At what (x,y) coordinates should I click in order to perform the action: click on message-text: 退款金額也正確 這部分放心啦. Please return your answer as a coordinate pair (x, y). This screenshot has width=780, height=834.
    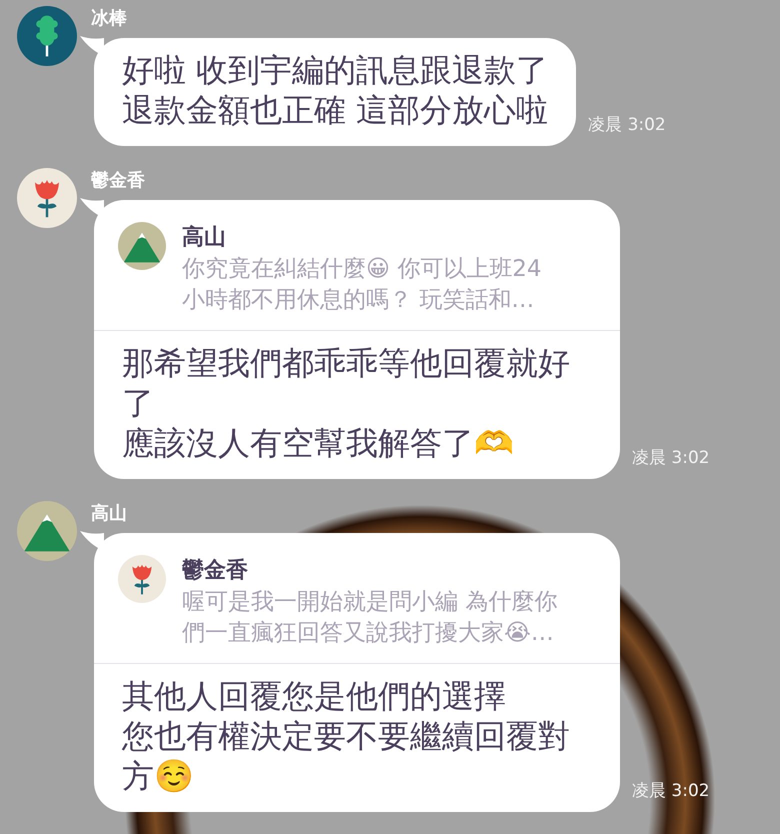
    Looking at the image, I should click on (335, 110).